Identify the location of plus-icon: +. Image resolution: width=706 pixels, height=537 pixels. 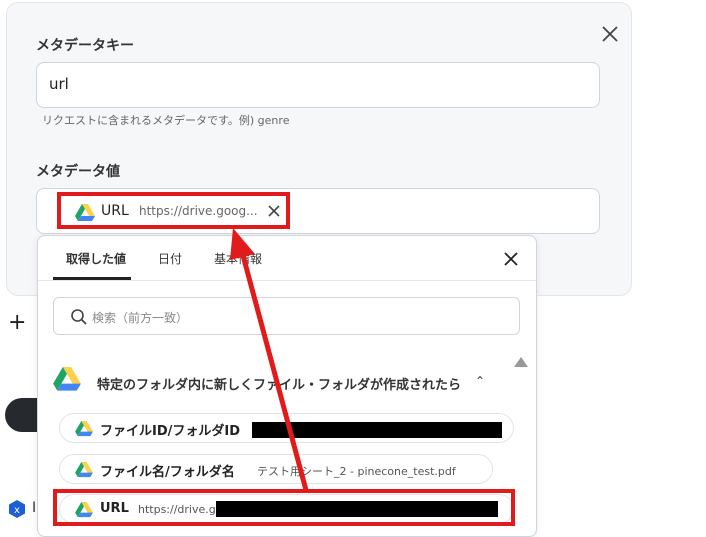
(17, 322).